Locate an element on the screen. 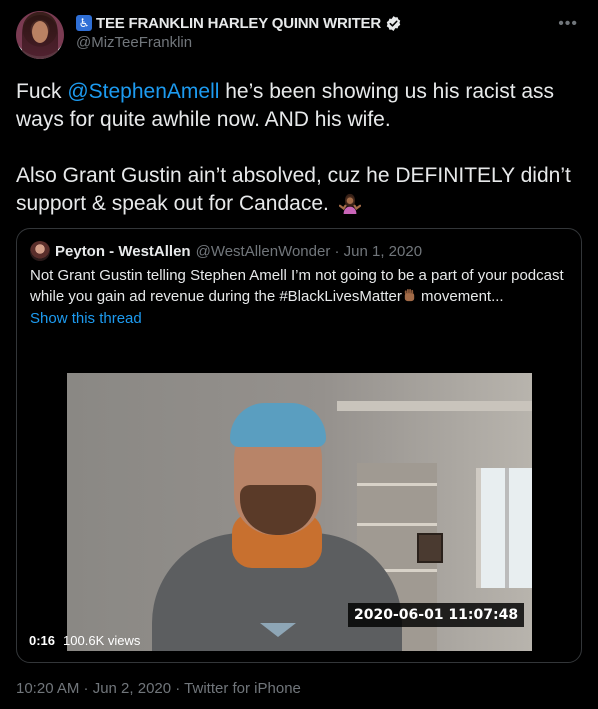 The width and height of the screenshot is (598, 709). author-name-row: ♿ TEE FRANKLIN HARLEY QUINN WRITER is located at coordinates (327, 23).